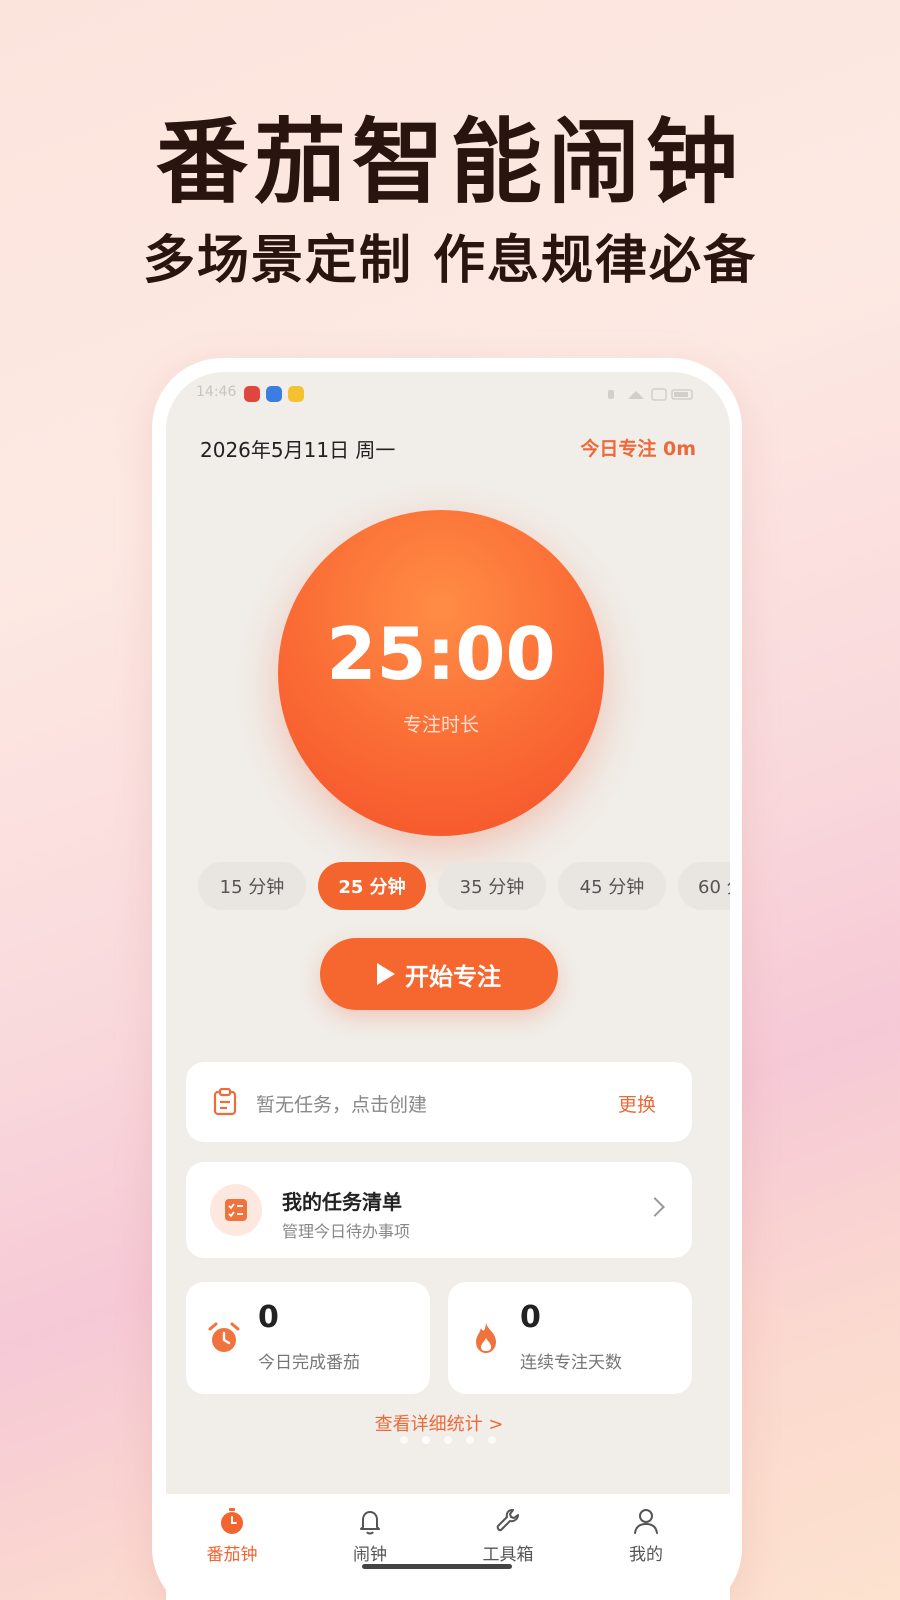  What do you see at coordinates (450, 261) in the screenshot?
I see `promo-subtitle: 多场景定制 作息规律必备` at bounding box center [450, 261].